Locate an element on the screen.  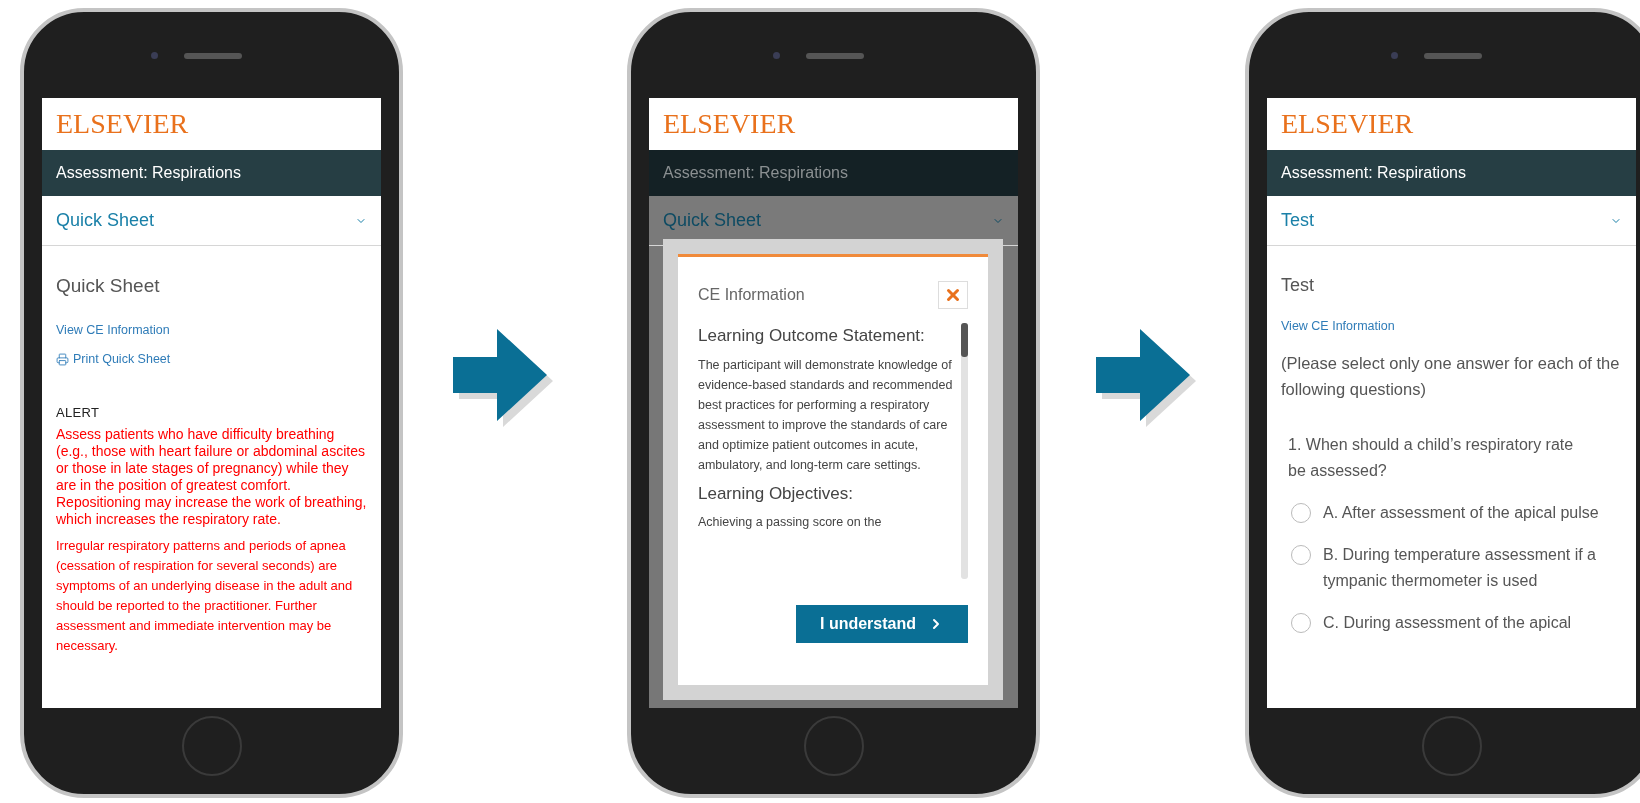
section-heading: Learning Outcome Statement: is located at coordinates (812, 336).